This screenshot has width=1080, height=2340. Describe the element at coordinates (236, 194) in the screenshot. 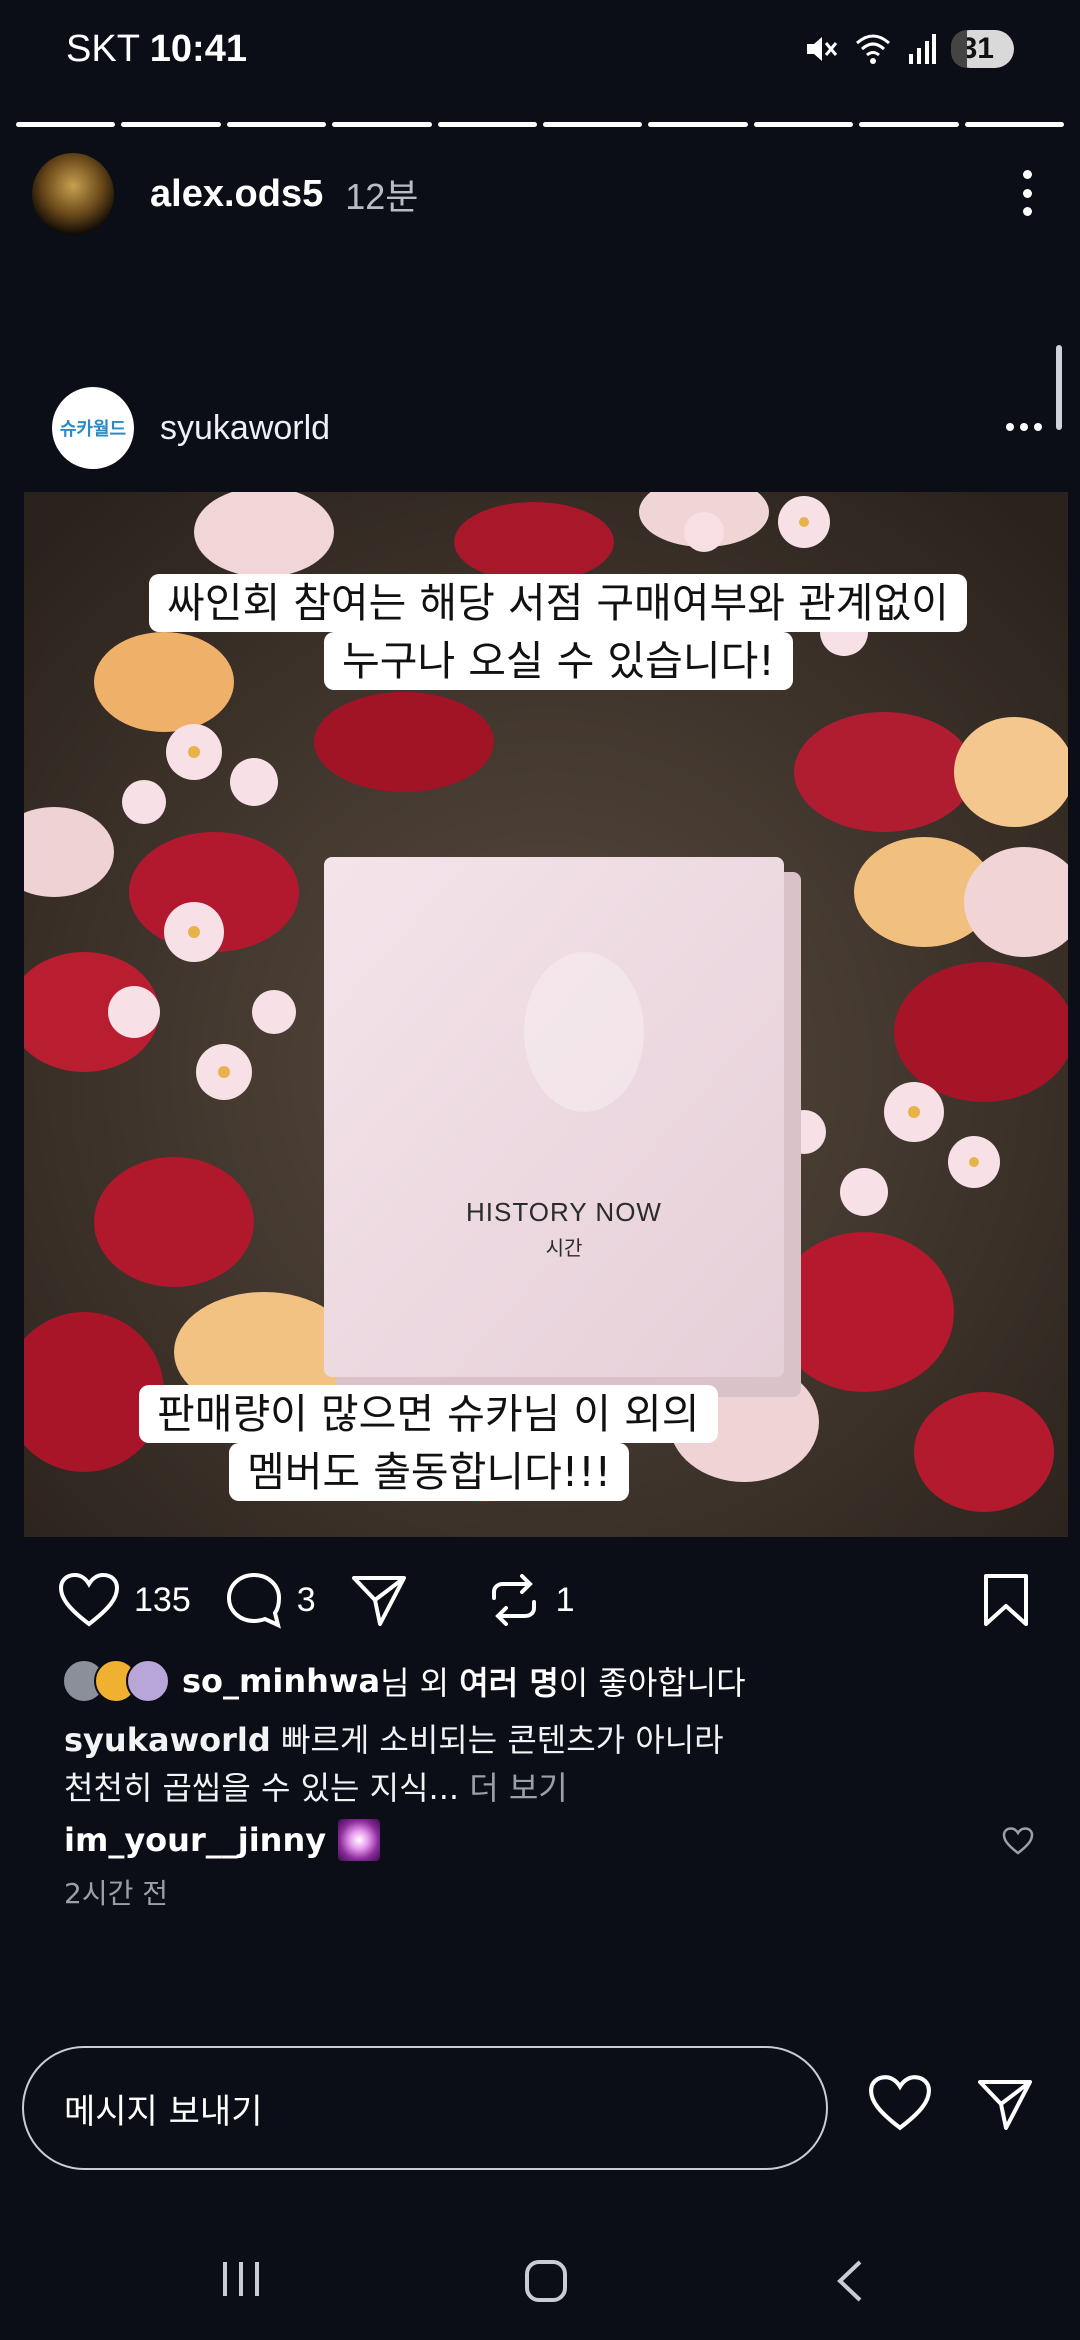

I see `story-username: alex.ods5` at that location.